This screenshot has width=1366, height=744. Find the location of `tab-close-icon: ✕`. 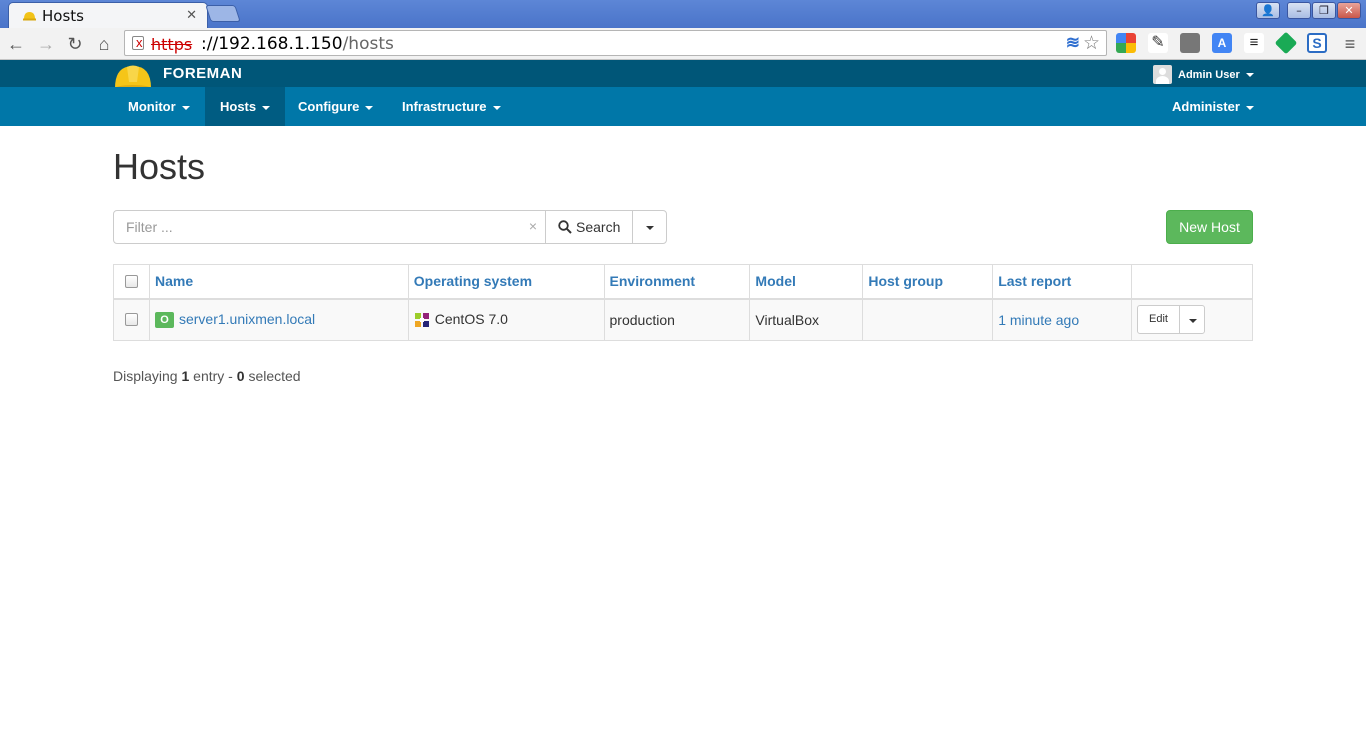

tab-close-icon: ✕ is located at coordinates (191, 15).